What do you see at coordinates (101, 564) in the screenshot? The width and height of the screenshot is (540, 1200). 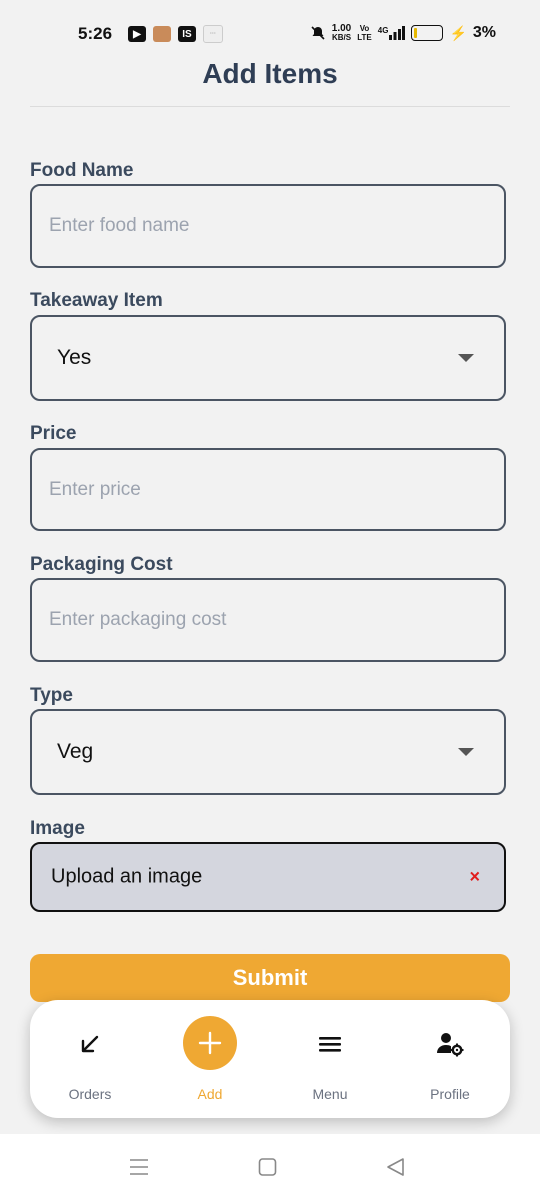 I see `packaging-cost-label: Packaging Cost` at bounding box center [101, 564].